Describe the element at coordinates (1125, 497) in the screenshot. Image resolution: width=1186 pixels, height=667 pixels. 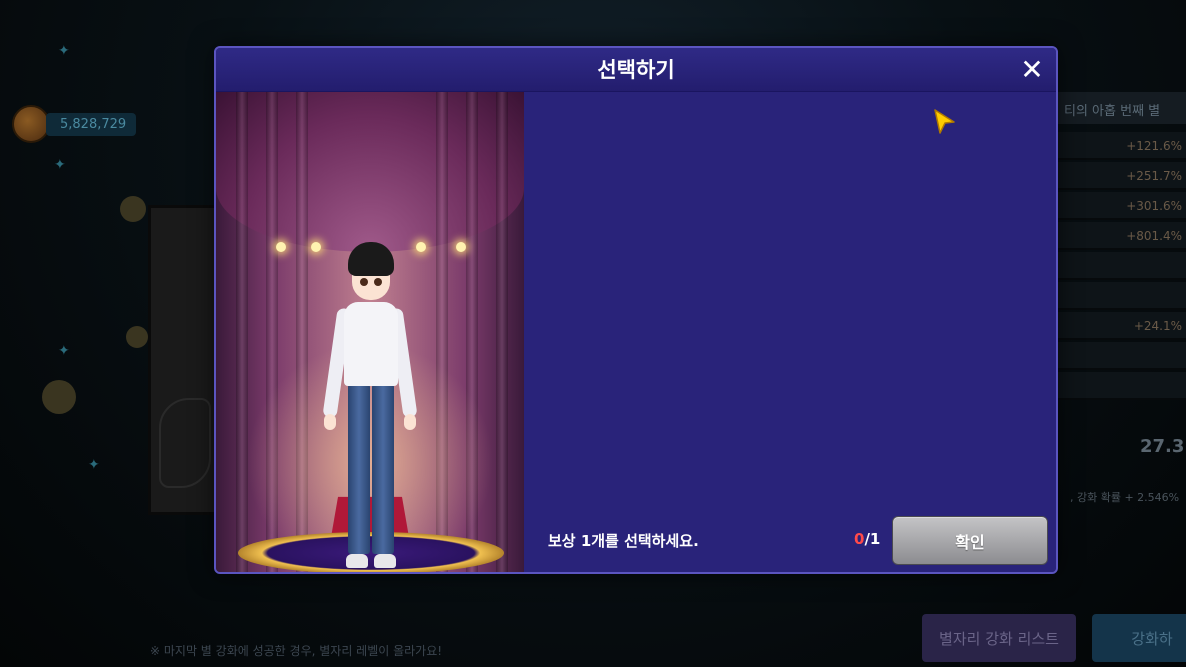
I see `enhance-rate-text: , 강화 확률 + 2.546%` at that location.